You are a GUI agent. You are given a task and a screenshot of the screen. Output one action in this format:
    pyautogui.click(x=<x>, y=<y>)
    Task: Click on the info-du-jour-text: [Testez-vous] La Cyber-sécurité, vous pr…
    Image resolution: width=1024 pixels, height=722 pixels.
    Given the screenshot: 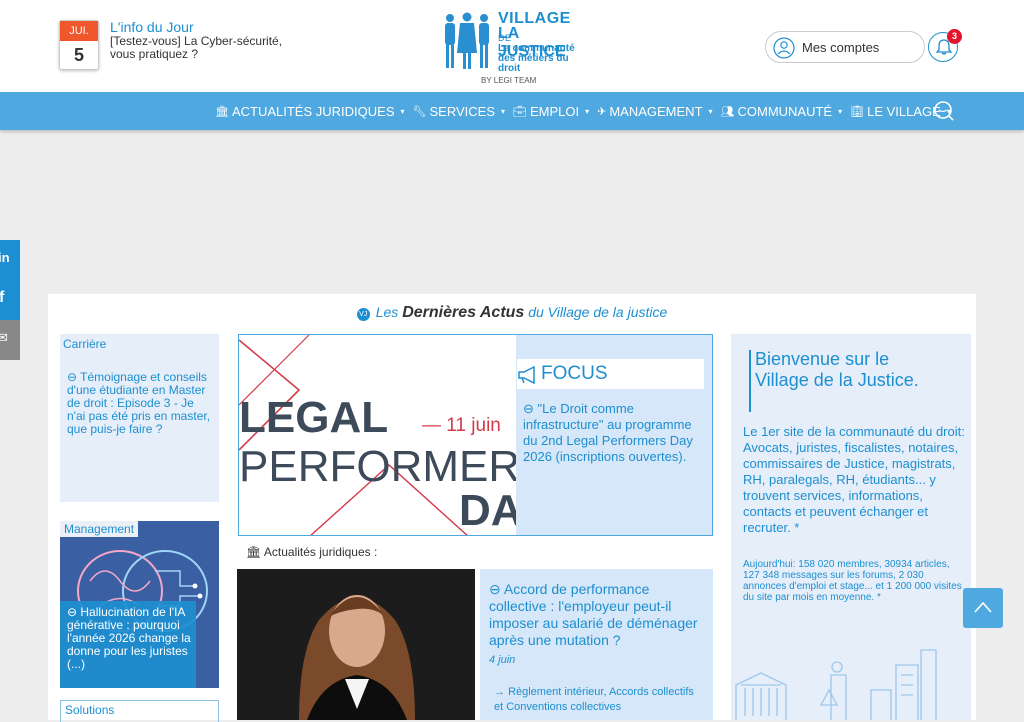 What is the action you would take?
    pyautogui.click(x=205, y=48)
    